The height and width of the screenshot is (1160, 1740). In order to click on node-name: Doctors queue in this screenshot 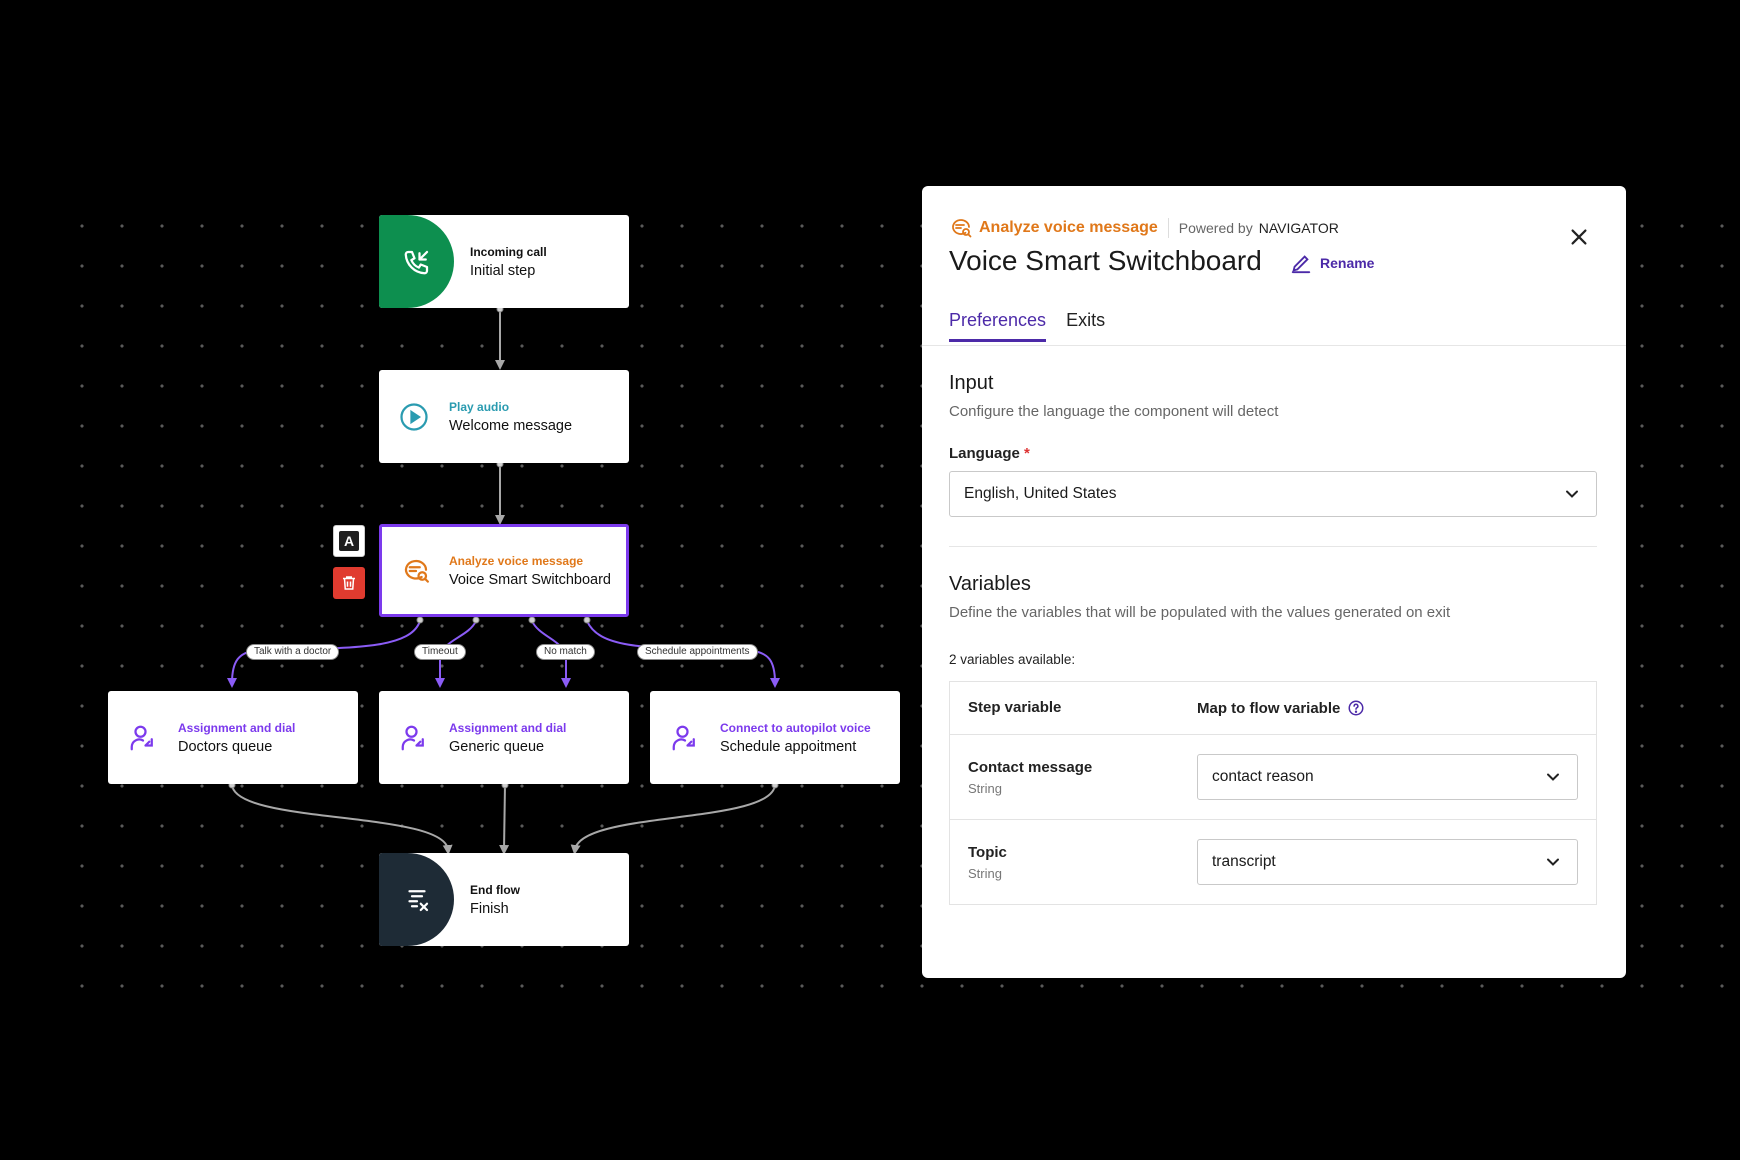, I will do `click(225, 746)`.